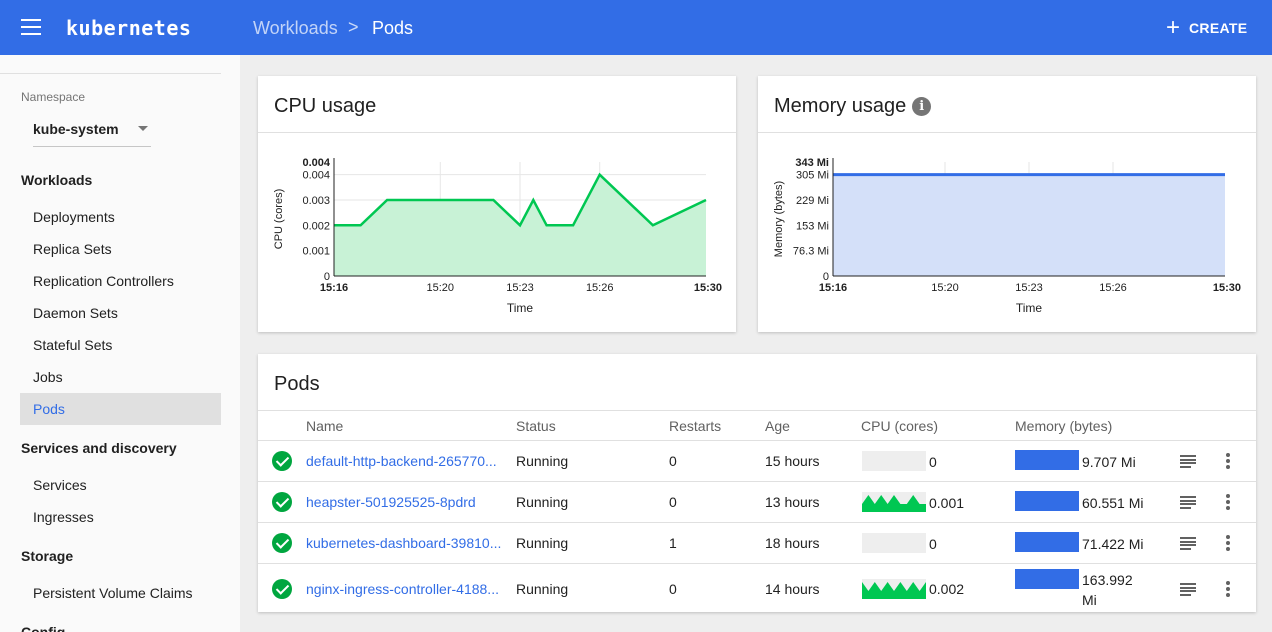  Describe the element at coordinates (1109, 462) in the screenshot. I see `pod-memory-value: 9.707 Mi` at that location.